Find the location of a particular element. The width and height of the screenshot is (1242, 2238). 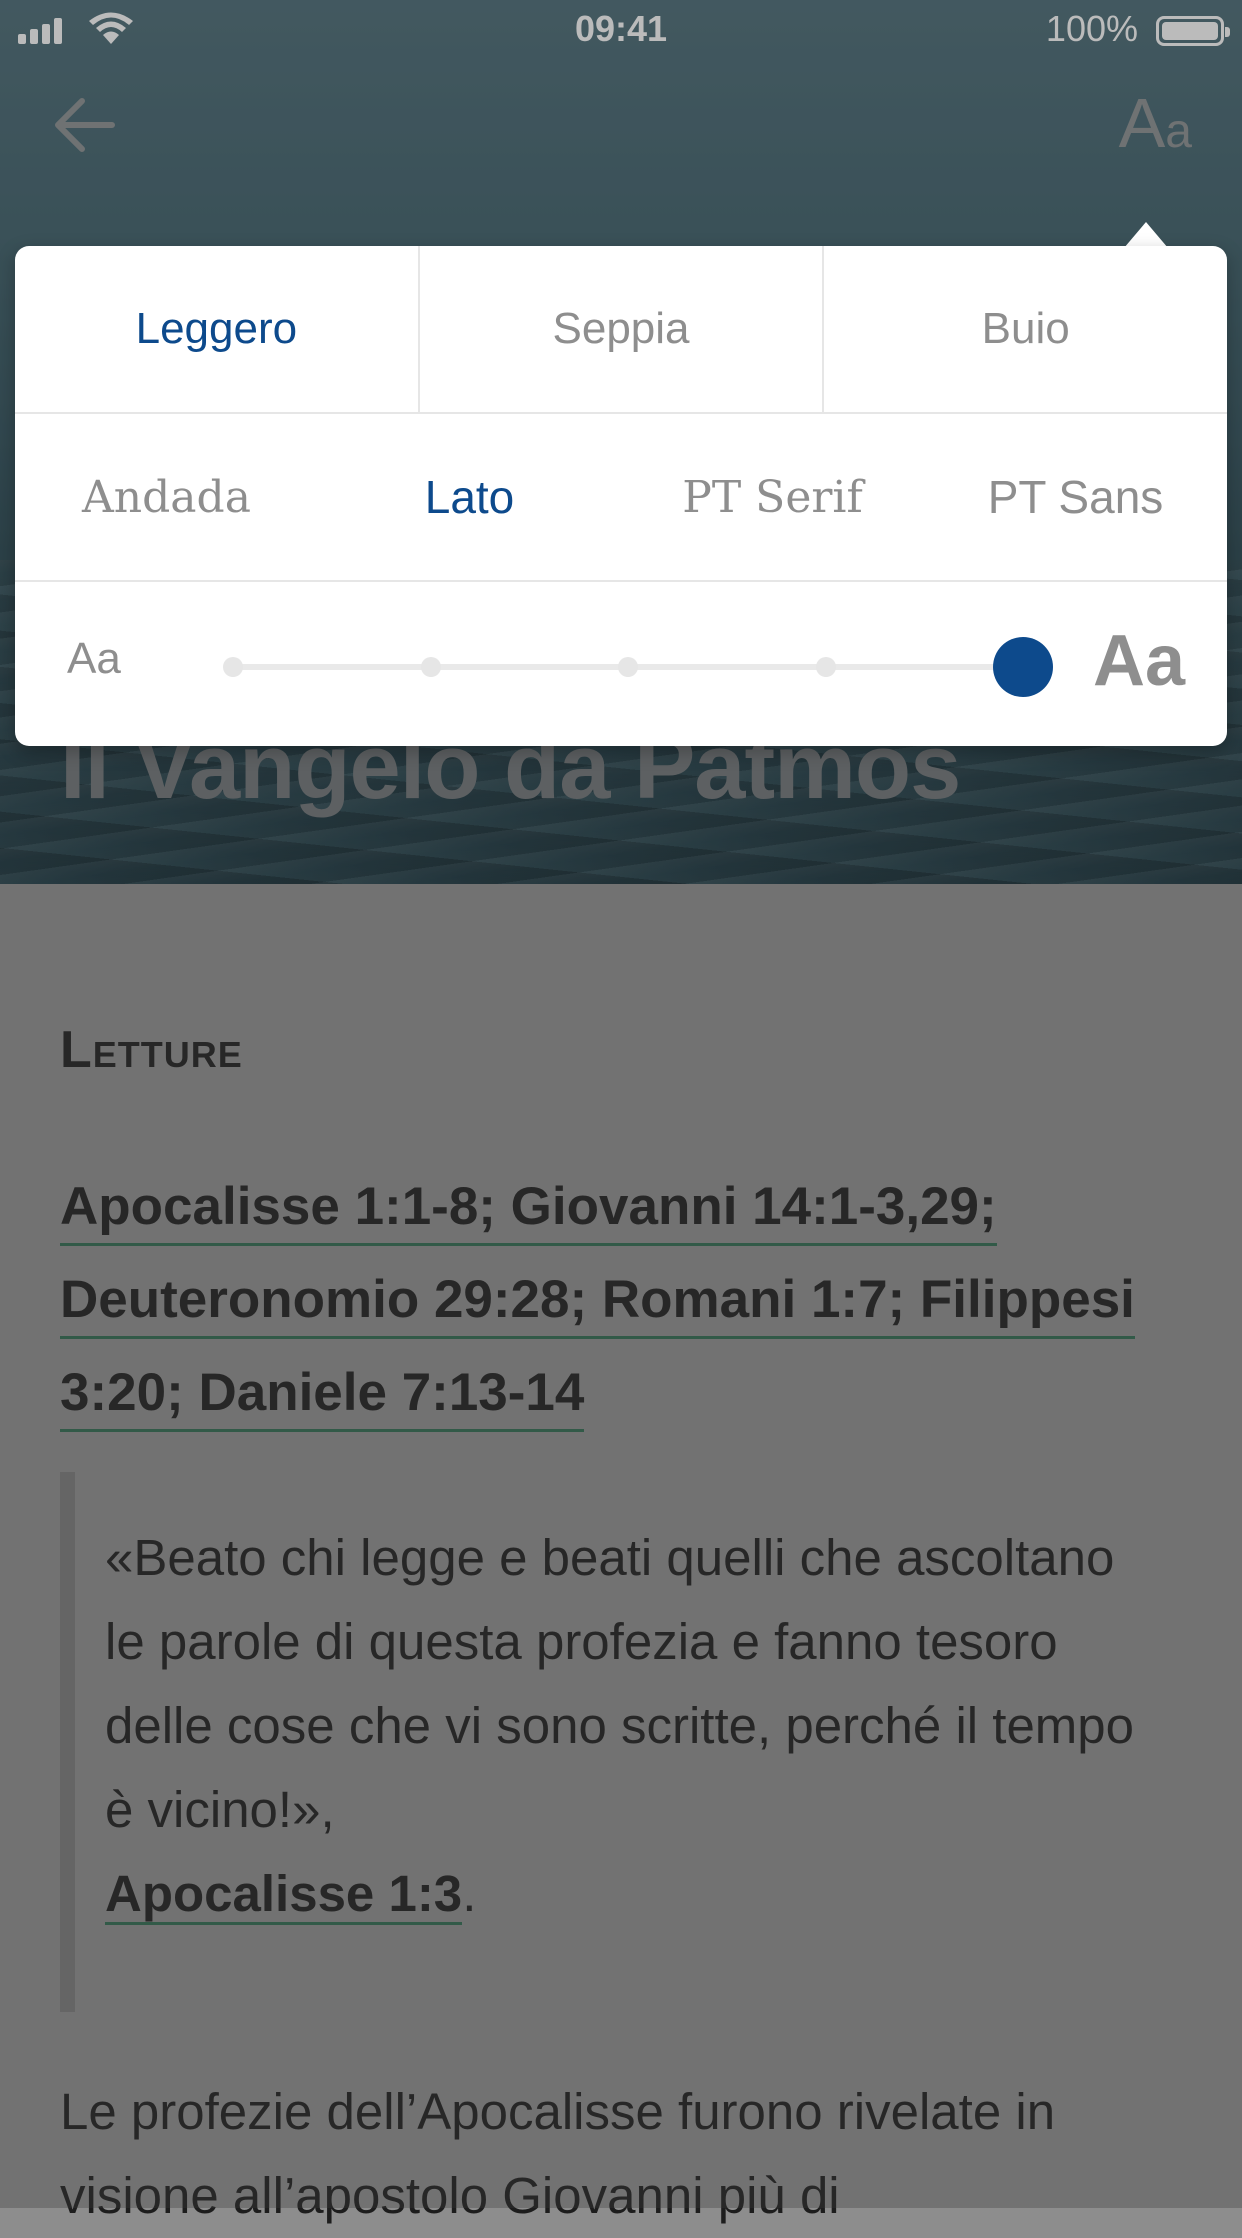

reference-link: 3:20; Daniele 7:13-14 is located at coordinates (322, 1394).